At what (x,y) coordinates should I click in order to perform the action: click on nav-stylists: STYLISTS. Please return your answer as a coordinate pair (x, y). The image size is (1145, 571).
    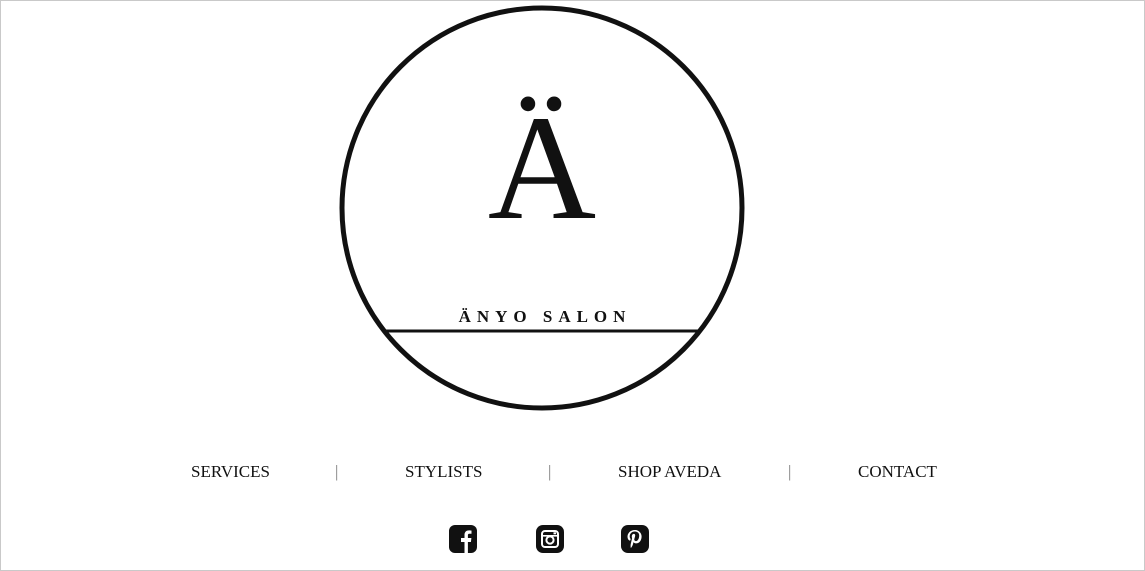
    Looking at the image, I should click on (443, 472).